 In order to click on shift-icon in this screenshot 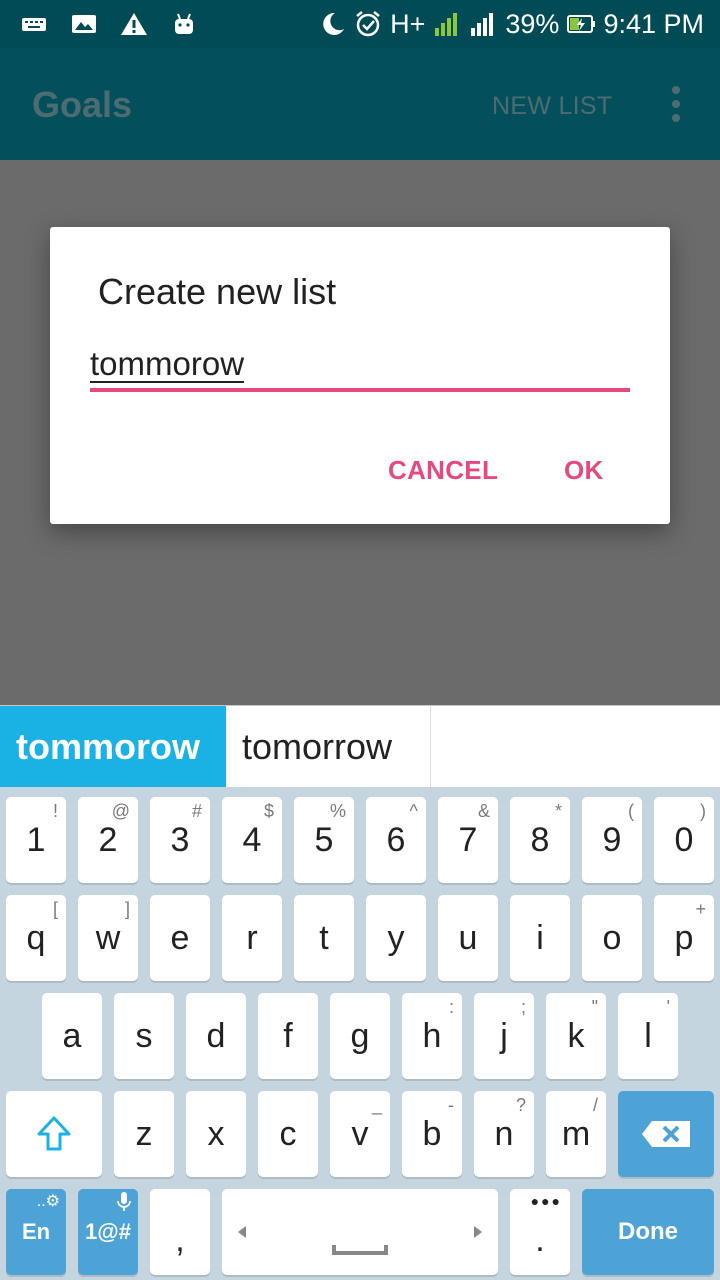, I will do `click(54, 1133)`.